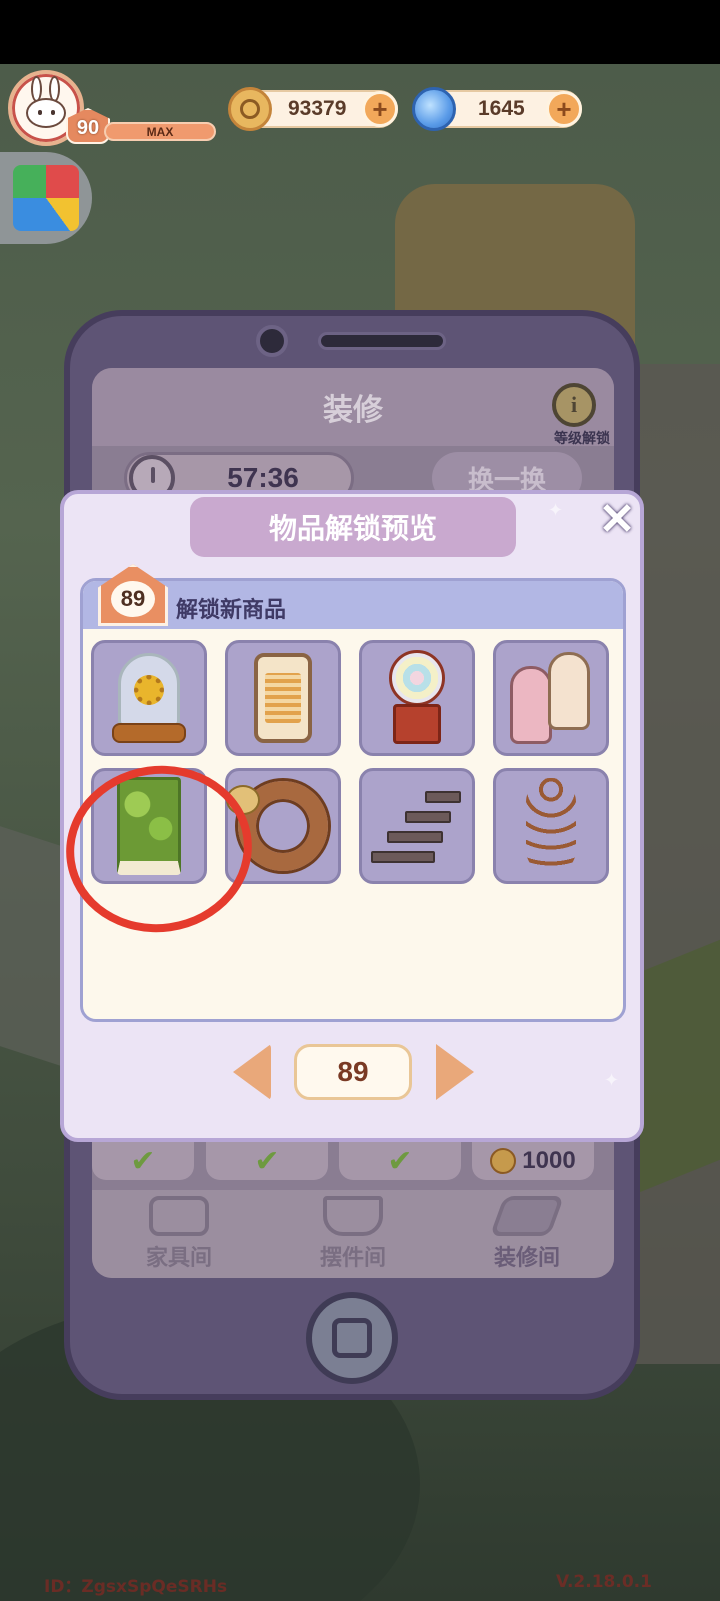 The image size is (720, 1601). Describe the element at coordinates (564, 109) in the screenshot. I see `add-gems-button: +` at that location.